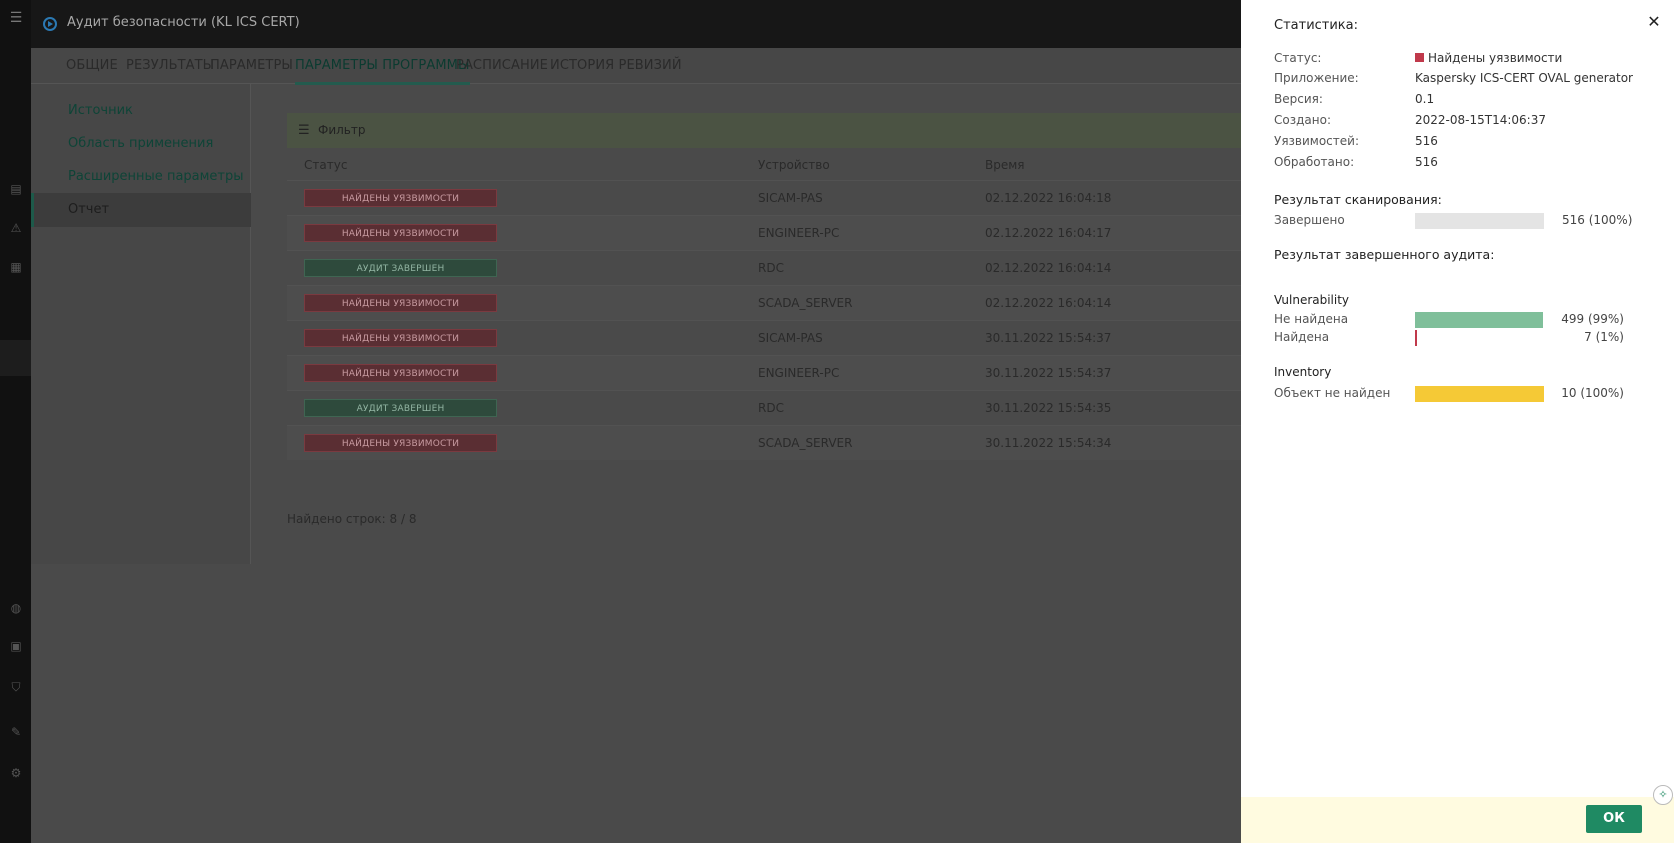 Image resolution: width=1674 pixels, height=843 pixels. I want to click on audit-result-title: Результат завершенного аудита:, so click(1384, 254).